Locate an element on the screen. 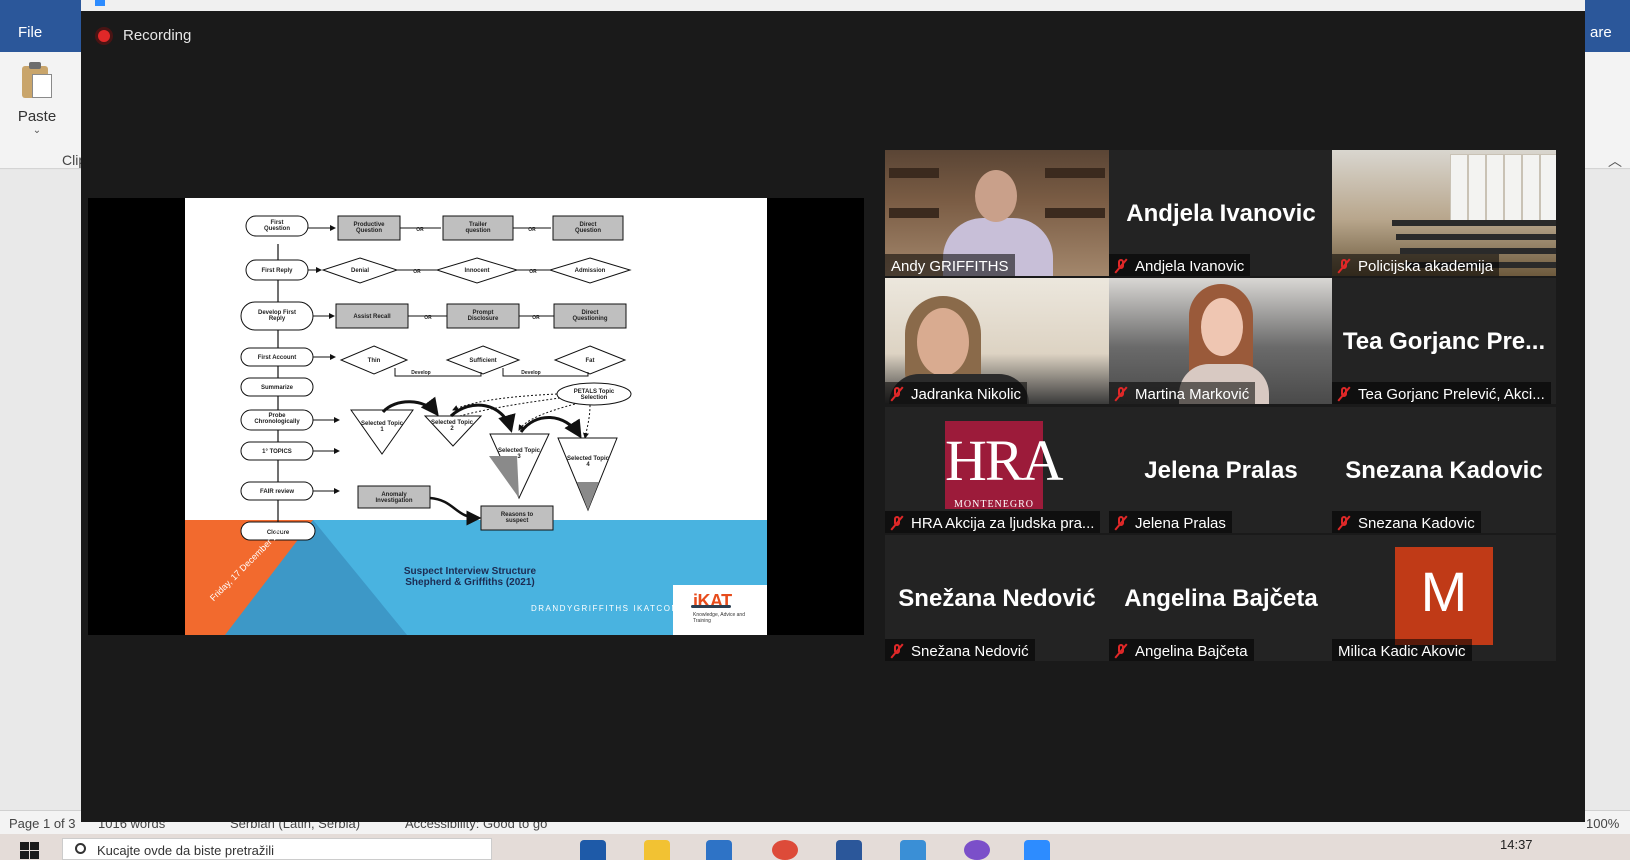 This screenshot has width=1630, height=860. word-icon is located at coordinates (849, 850).